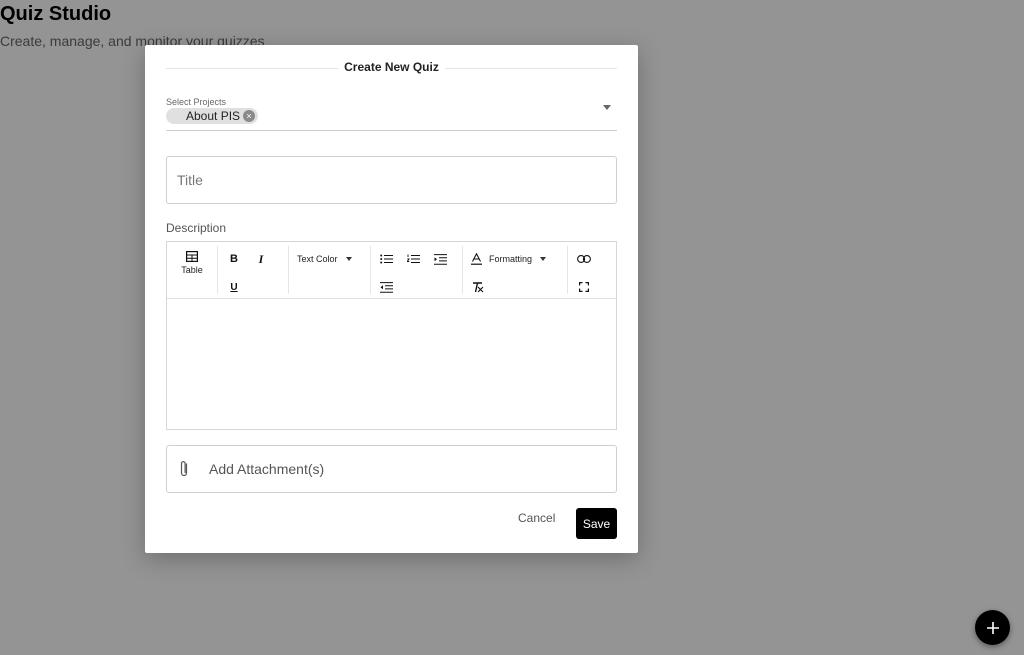  I want to click on add-attachment-label: Add Attachment(s), so click(267, 469).